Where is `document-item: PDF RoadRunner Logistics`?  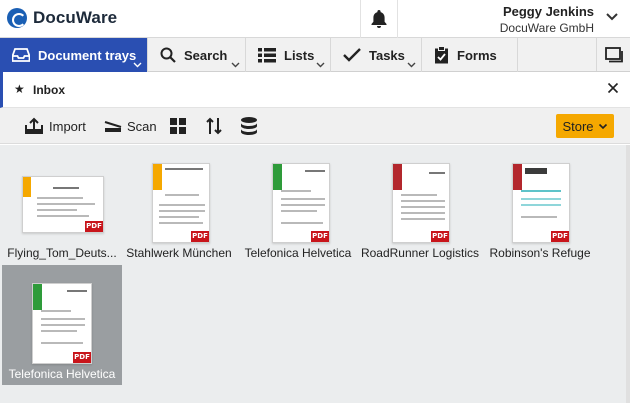
document-item: PDF RoadRunner Logistics is located at coordinates (420, 205).